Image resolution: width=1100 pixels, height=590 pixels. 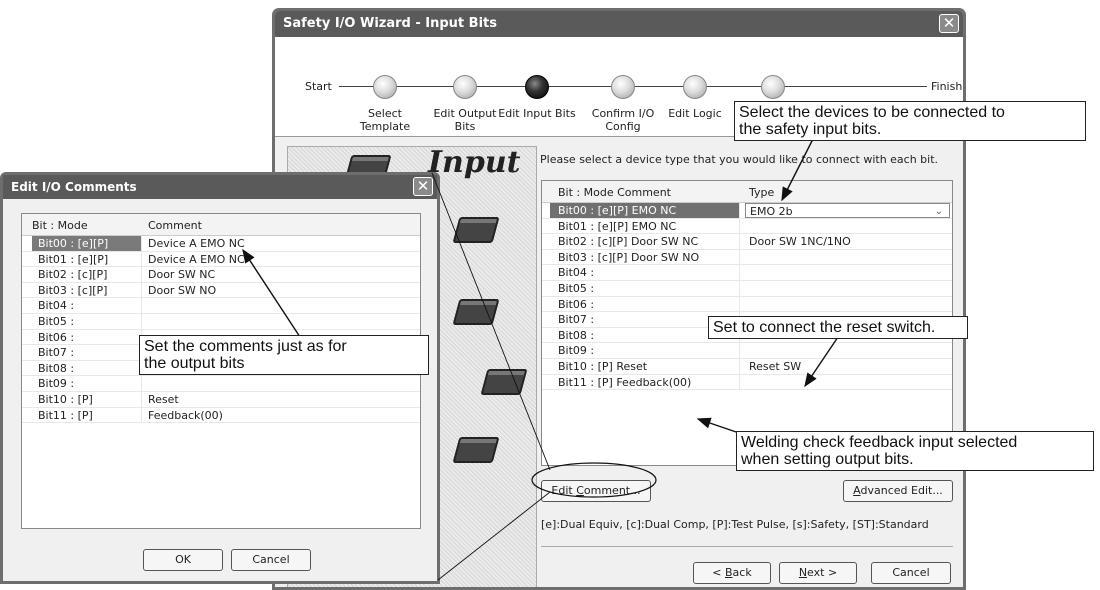 I want to click on highlight-ellipse, so click(x=594, y=480).